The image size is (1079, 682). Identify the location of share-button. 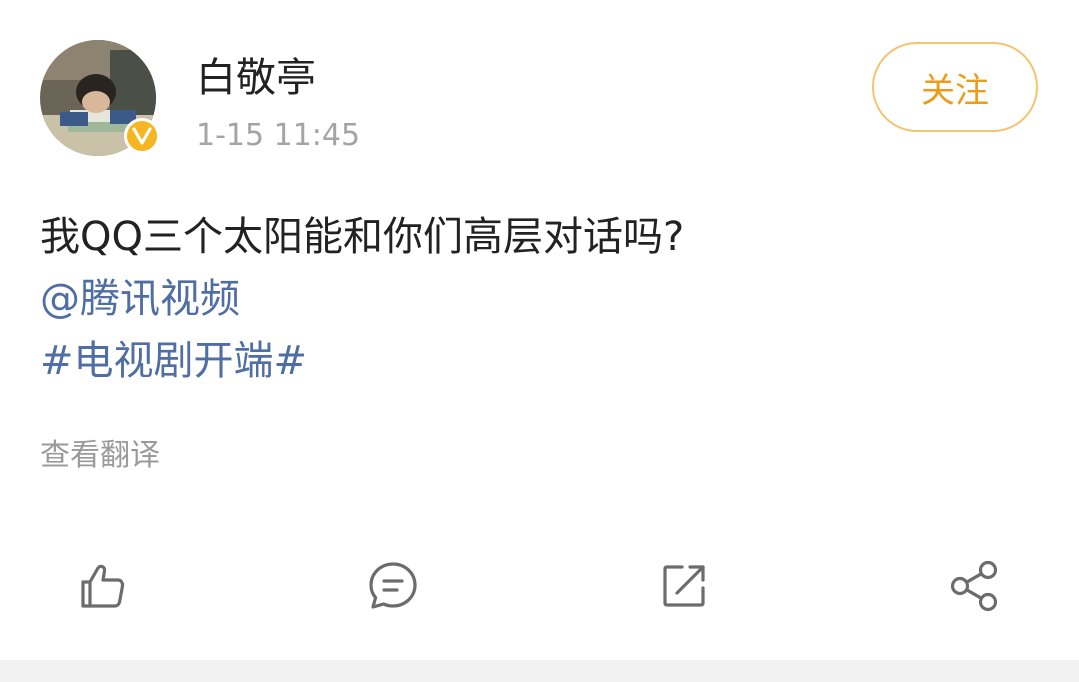
(974, 586).